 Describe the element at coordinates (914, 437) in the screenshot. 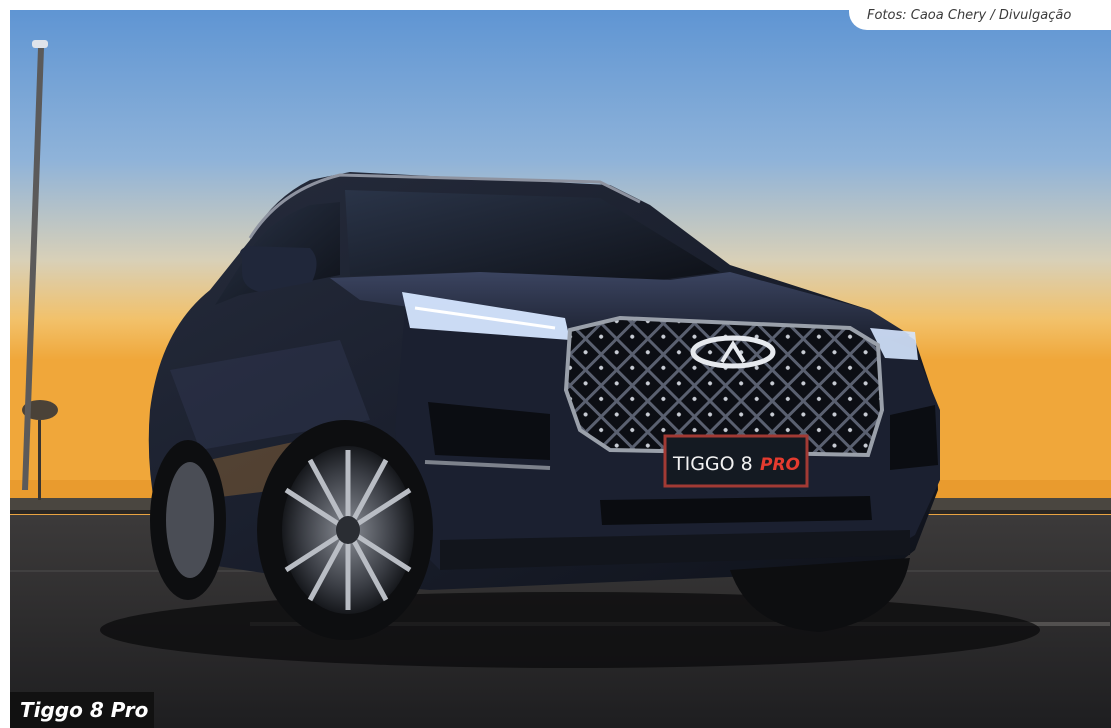

I see `intake-right` at that location.